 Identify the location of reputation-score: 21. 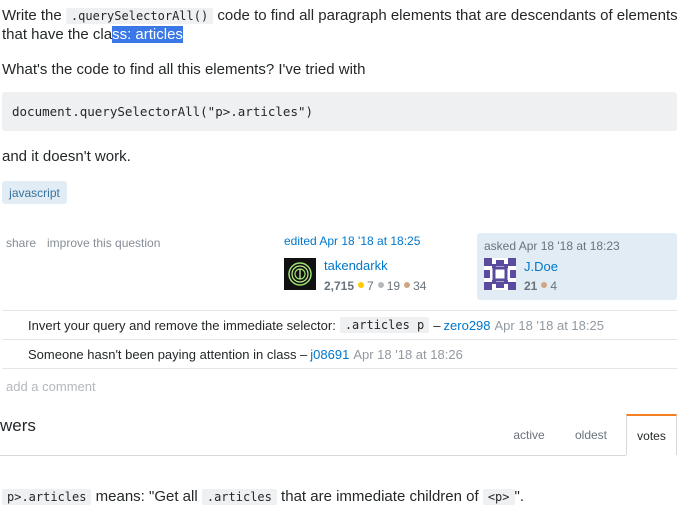
(531, 286).